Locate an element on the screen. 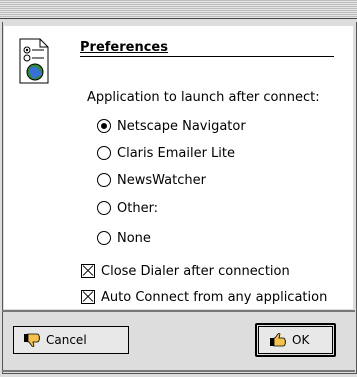 The image size is (357, 377). thumbs-down-icon is located at coordinates (32, 340).